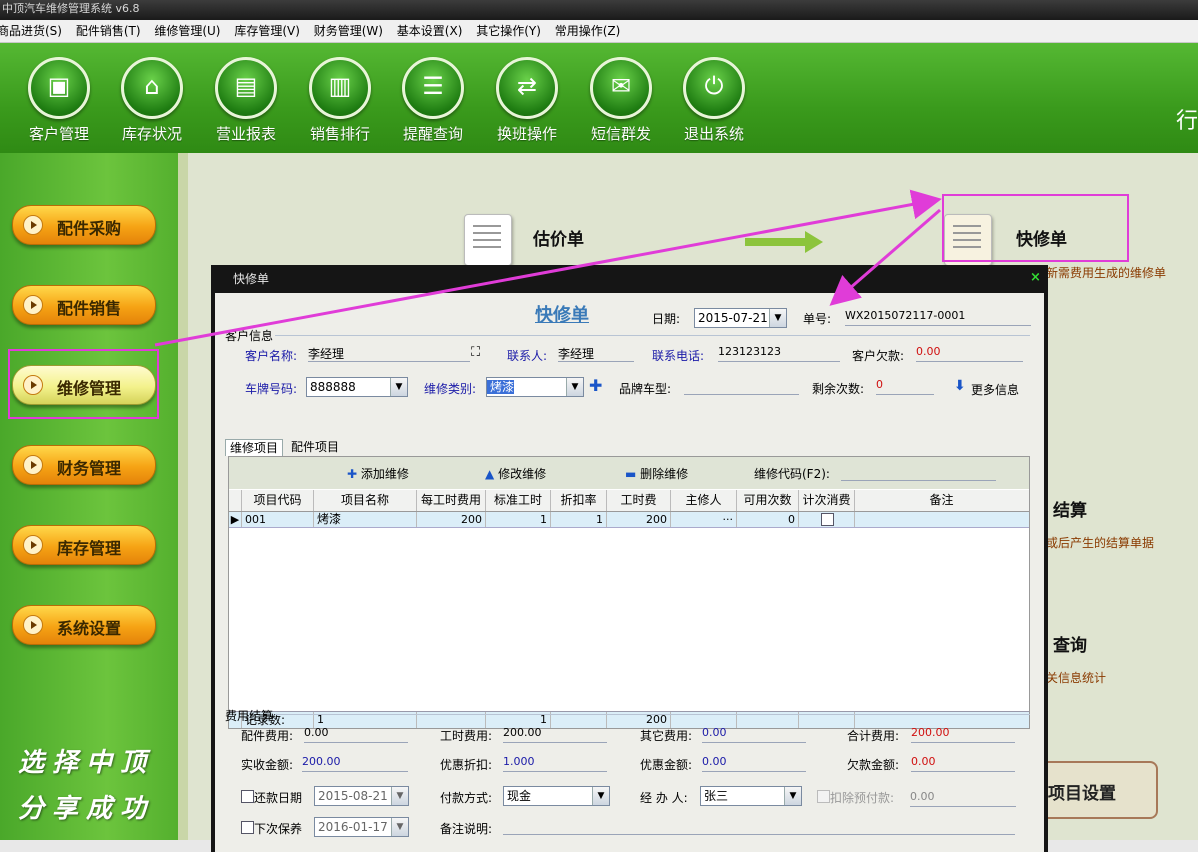 The image size is (1198, 852). I want to click on arrow-to-quick-repair, so click(548, 268).